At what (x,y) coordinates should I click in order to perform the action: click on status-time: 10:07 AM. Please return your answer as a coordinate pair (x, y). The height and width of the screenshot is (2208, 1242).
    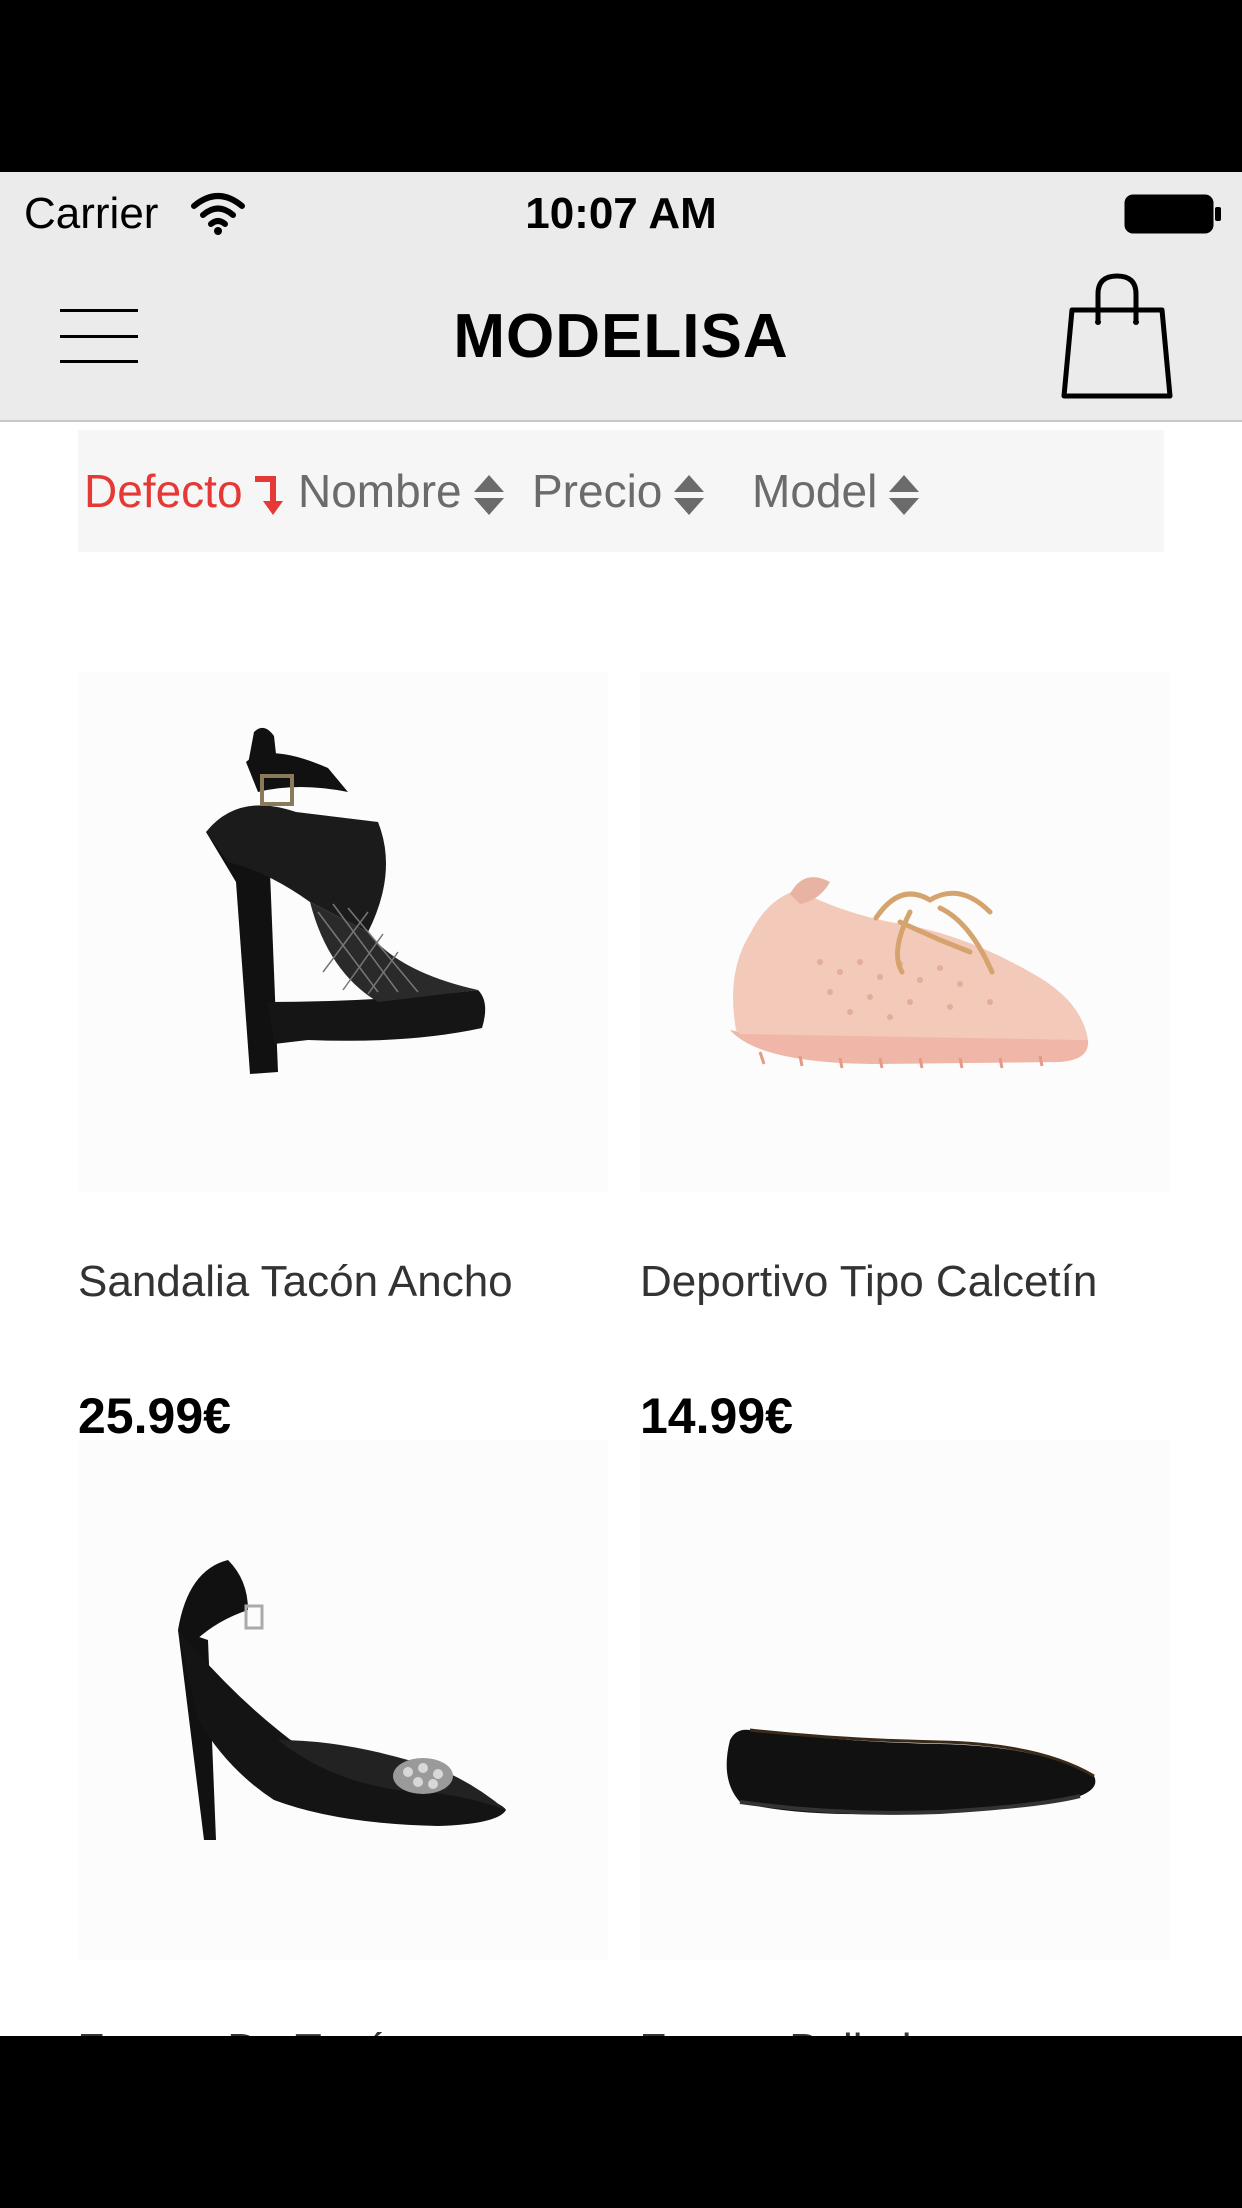
    Looking at the image, I should click on (621, 213).